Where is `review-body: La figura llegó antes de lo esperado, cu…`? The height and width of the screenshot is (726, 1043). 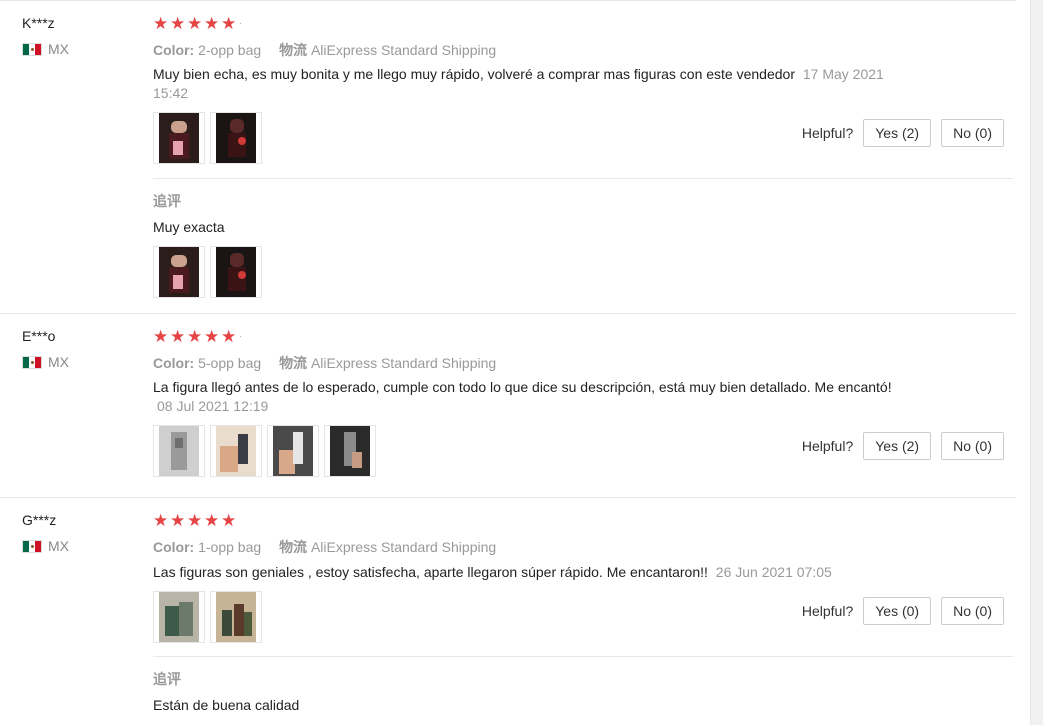 review-body: La figura llegó antes de lo esperado, cu… is located at coordinates (522, 387).